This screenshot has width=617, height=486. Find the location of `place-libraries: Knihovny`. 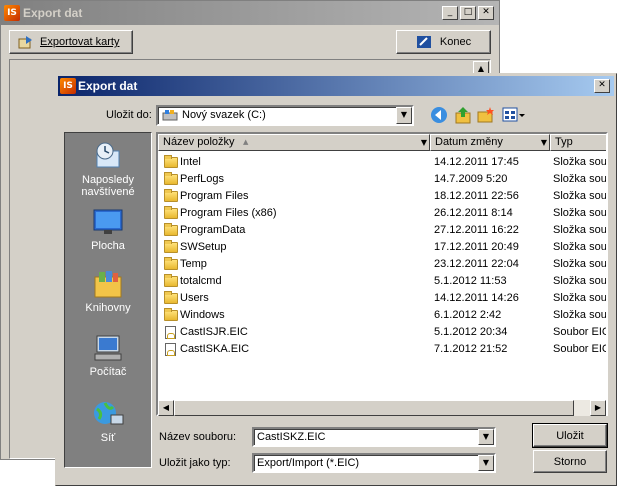

place-libraries: Knihovny is located at coordinates (108, 291).